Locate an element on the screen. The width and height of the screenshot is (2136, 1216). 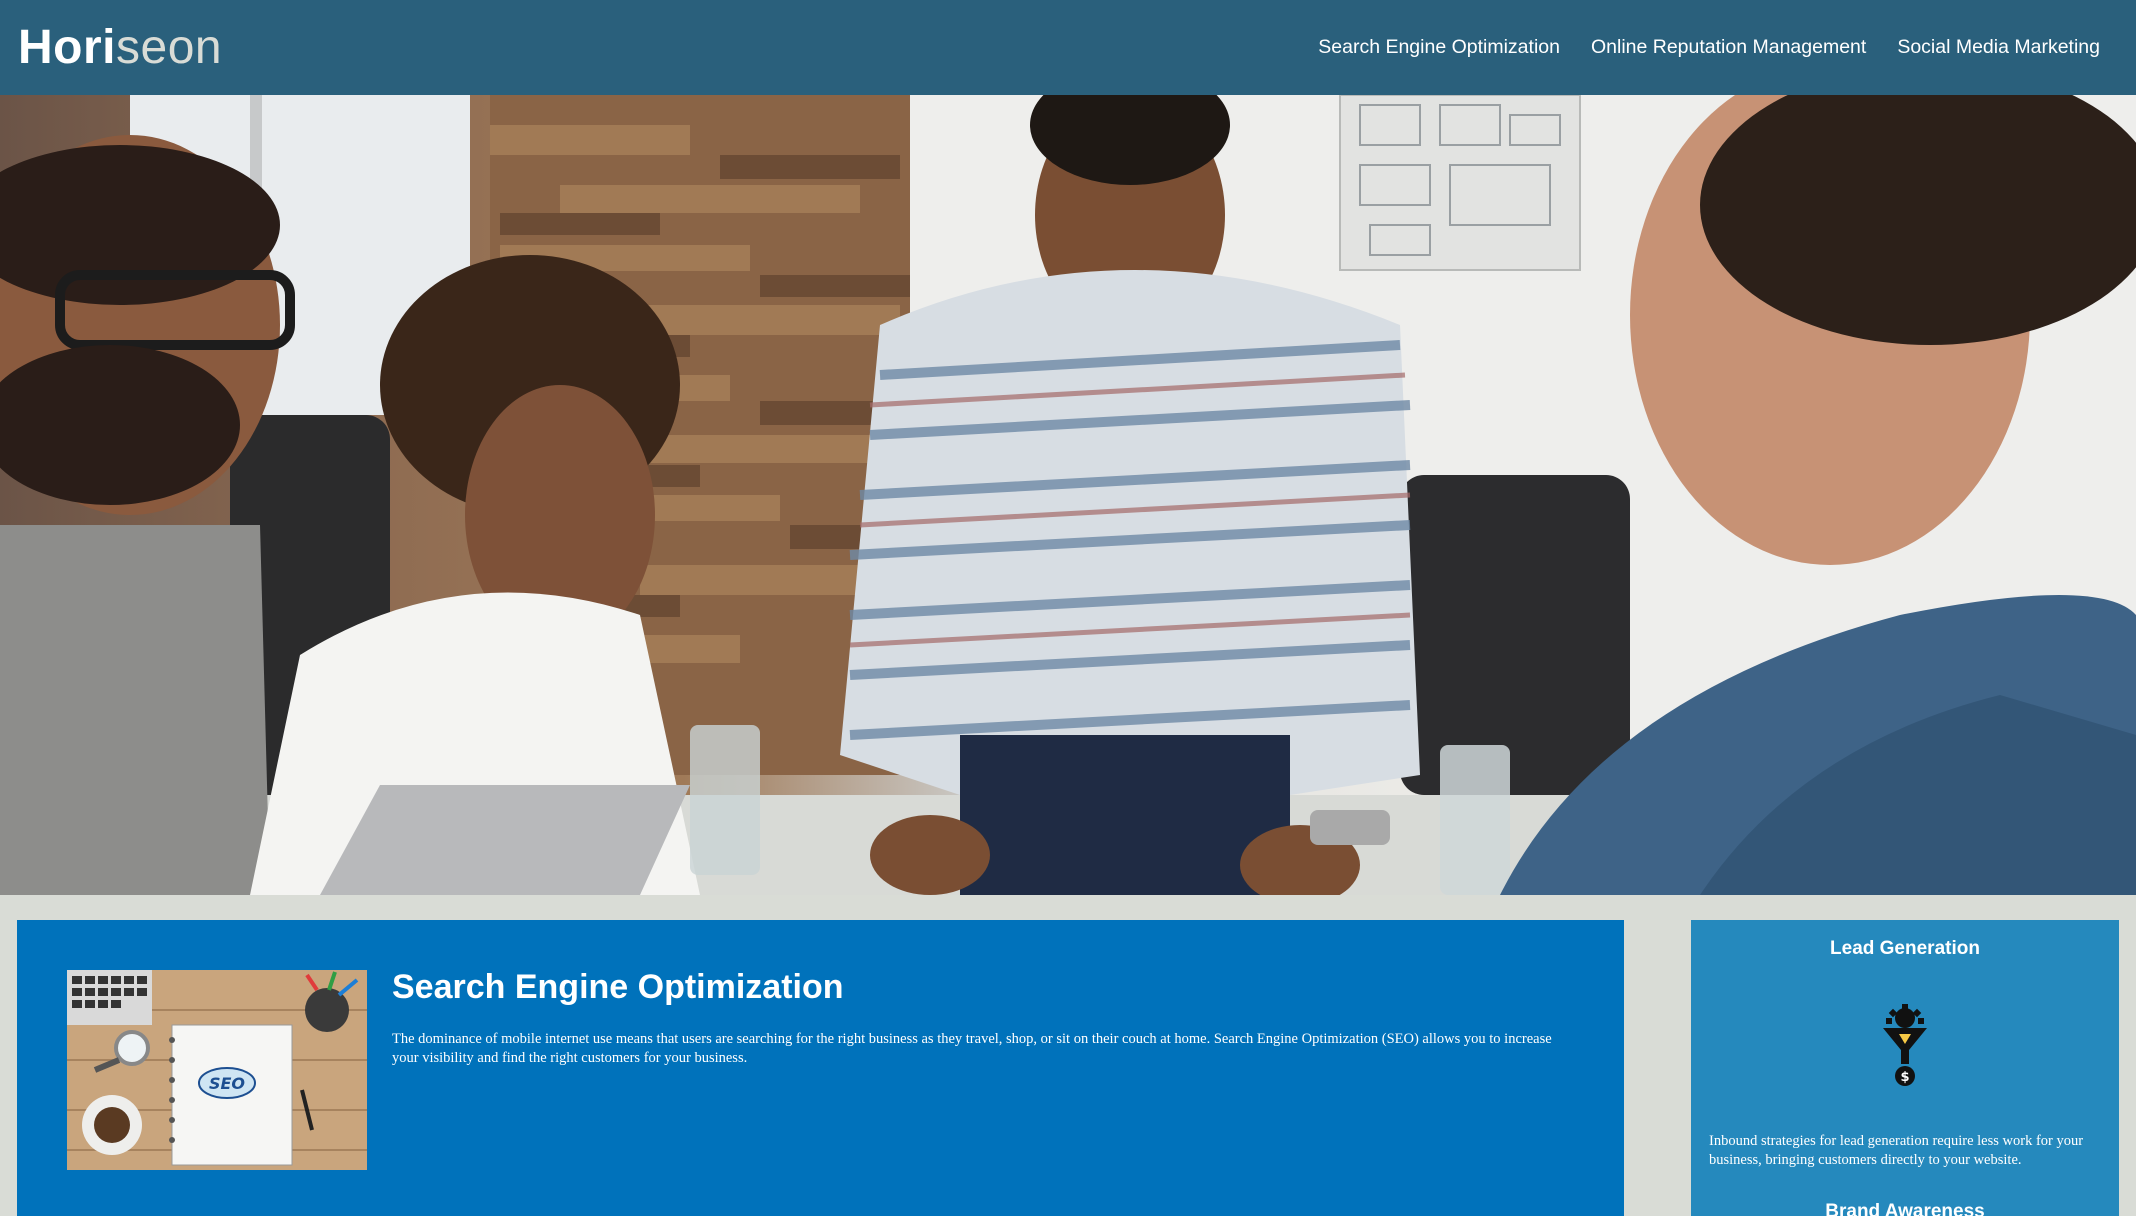
seo-thumb-text: SEO is located at coordinates (227, 1083).